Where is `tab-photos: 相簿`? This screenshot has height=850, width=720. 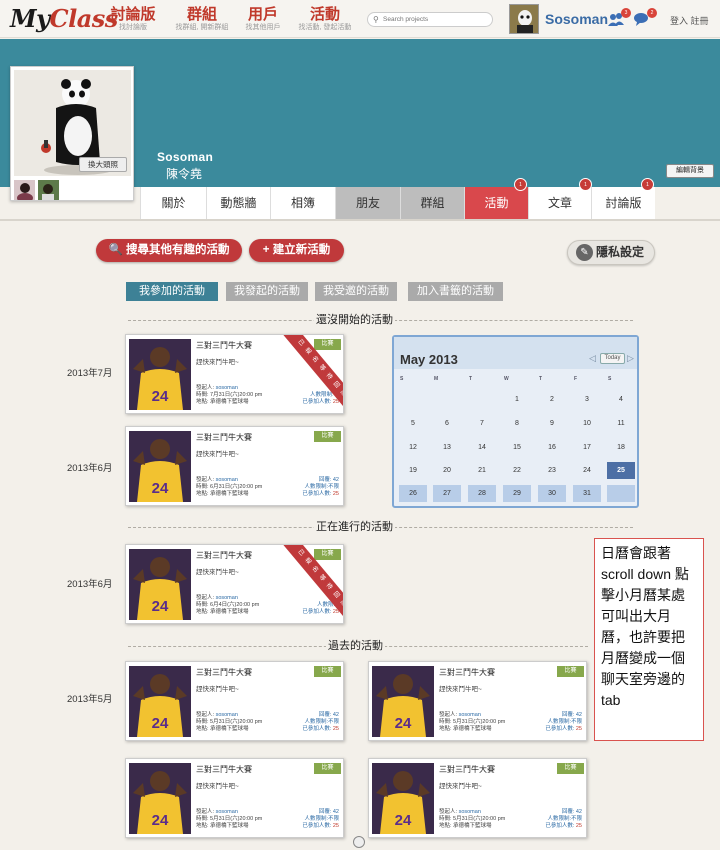
tab-photos: 相簿 is located at coordinates (302, 203).